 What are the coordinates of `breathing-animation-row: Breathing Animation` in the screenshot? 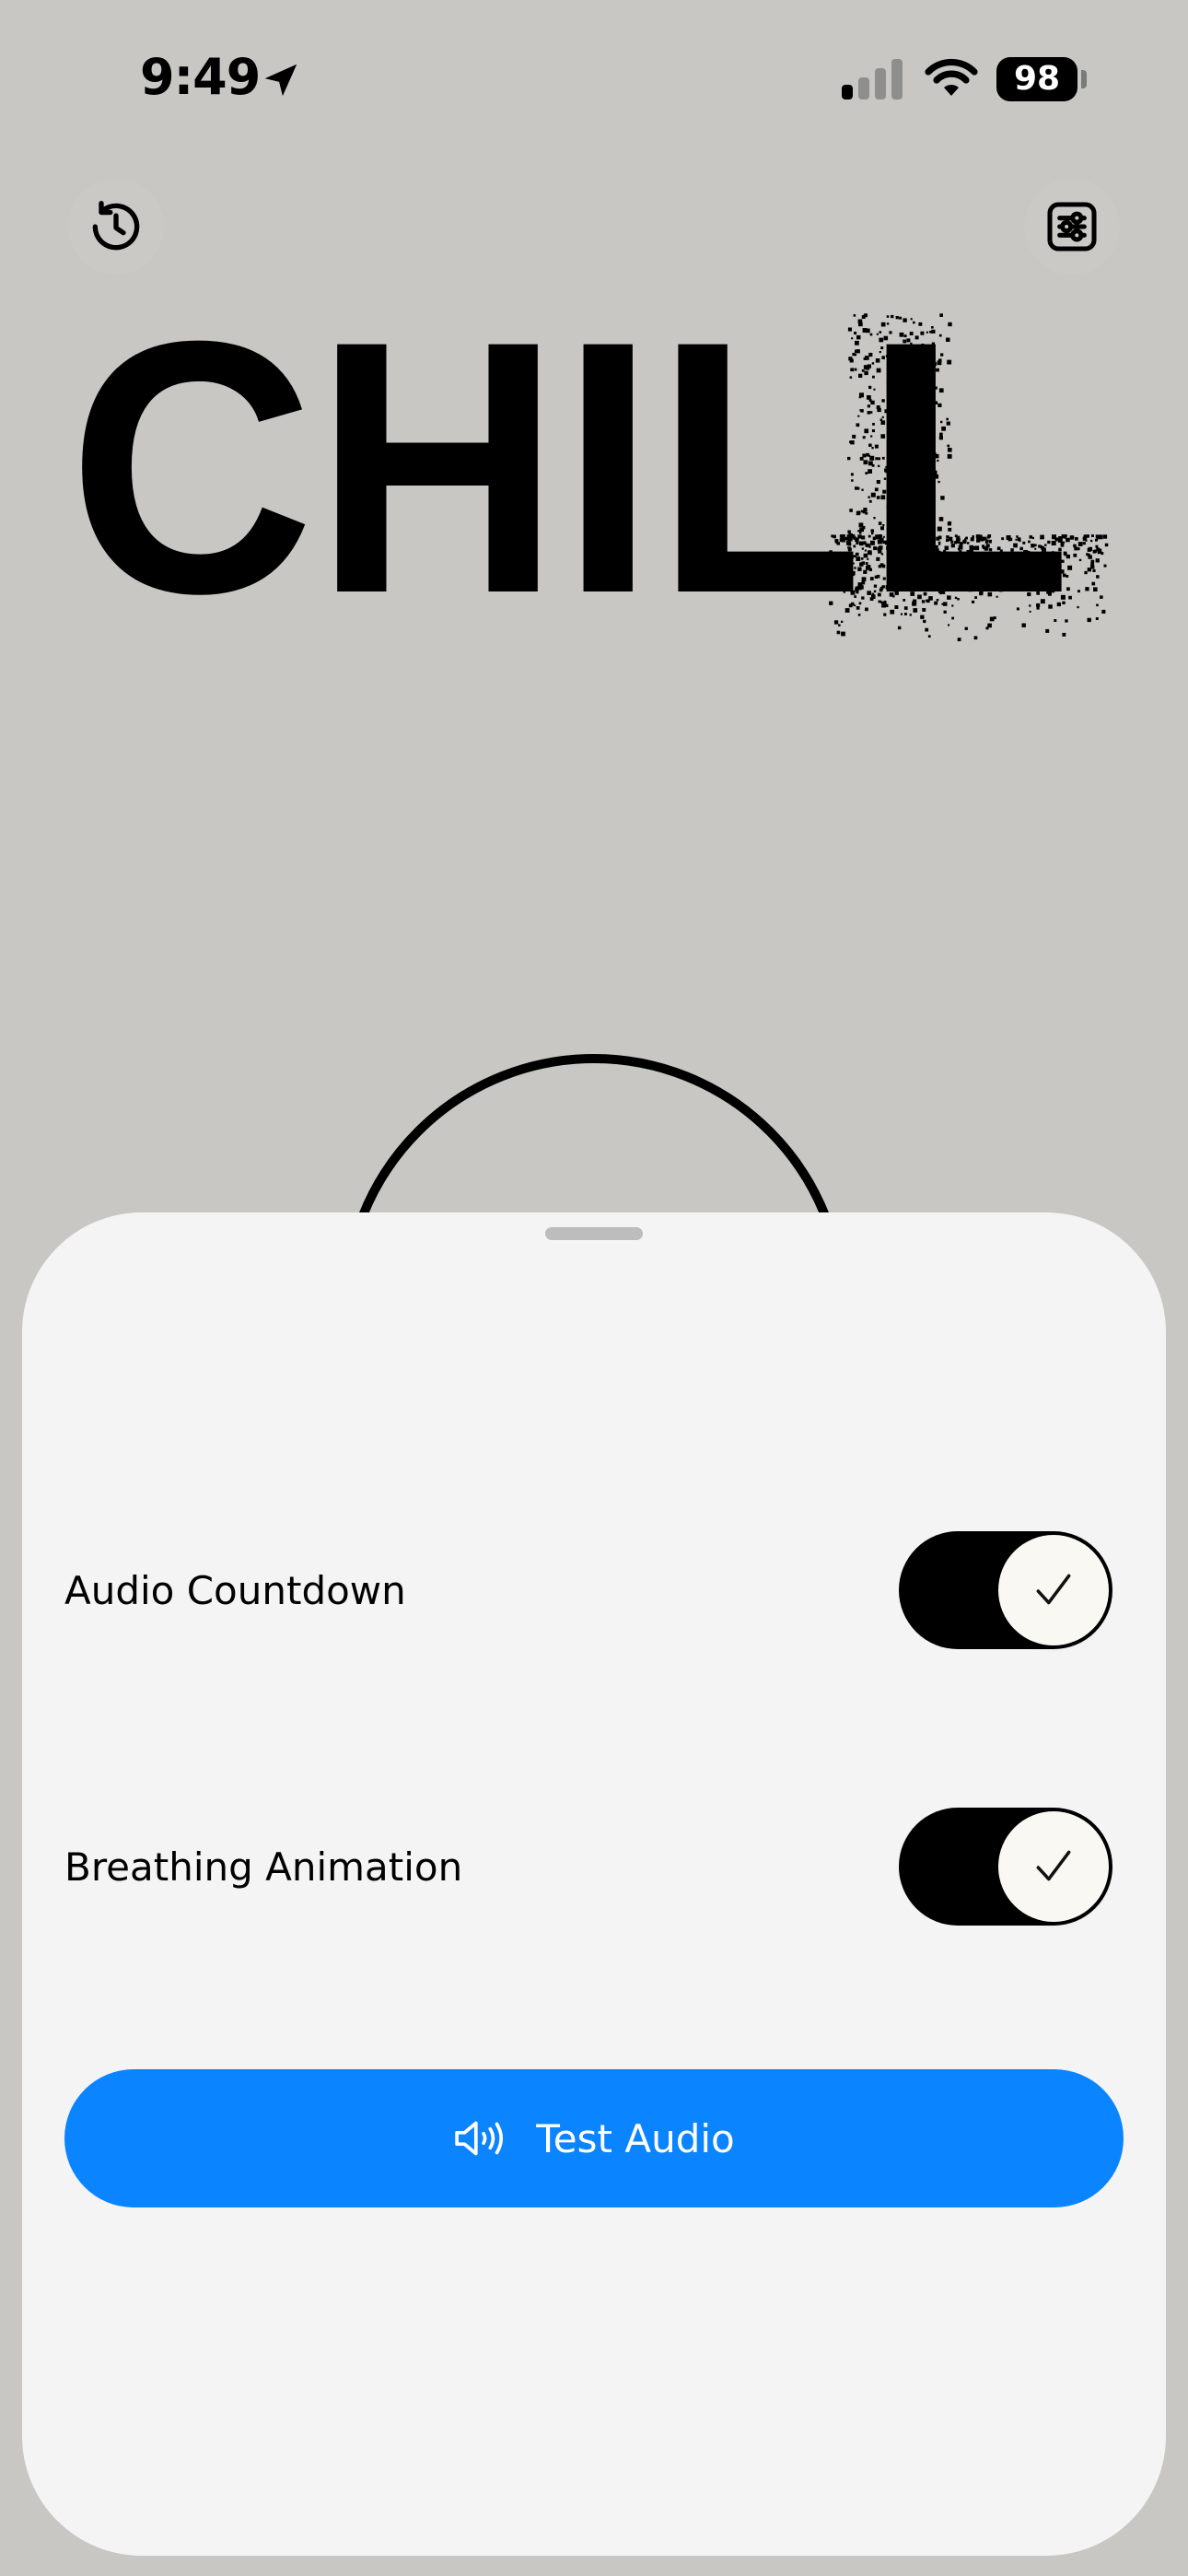 It's located at (594, 1867).